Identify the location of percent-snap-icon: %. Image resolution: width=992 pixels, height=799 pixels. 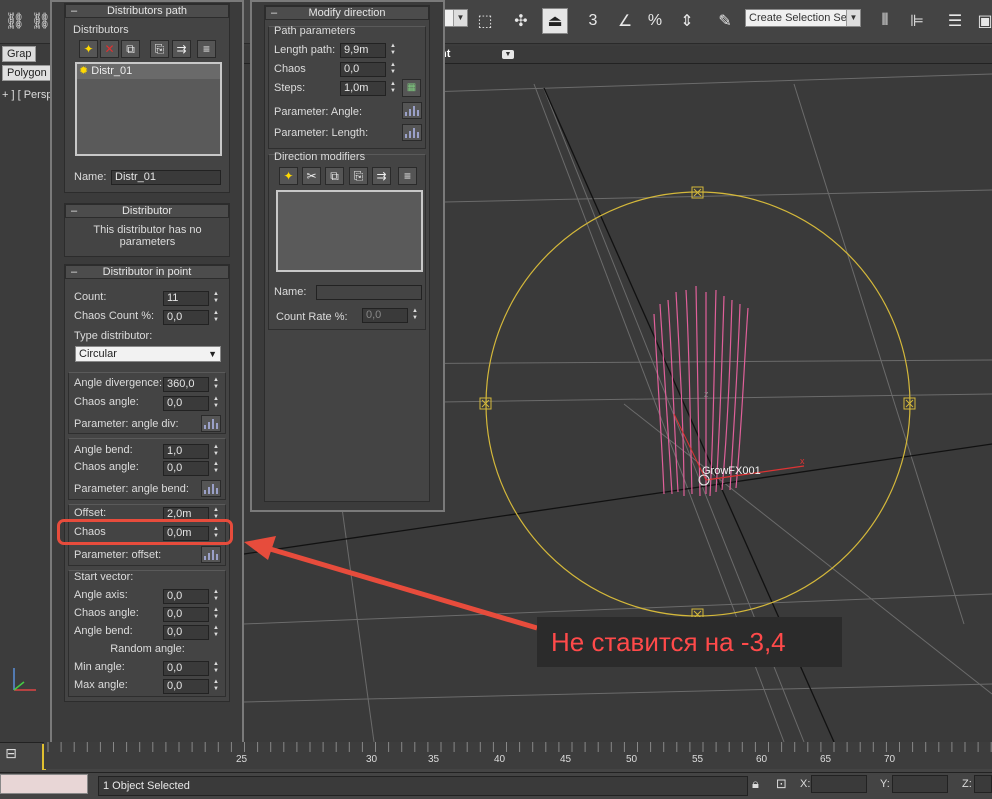
(655, 21).